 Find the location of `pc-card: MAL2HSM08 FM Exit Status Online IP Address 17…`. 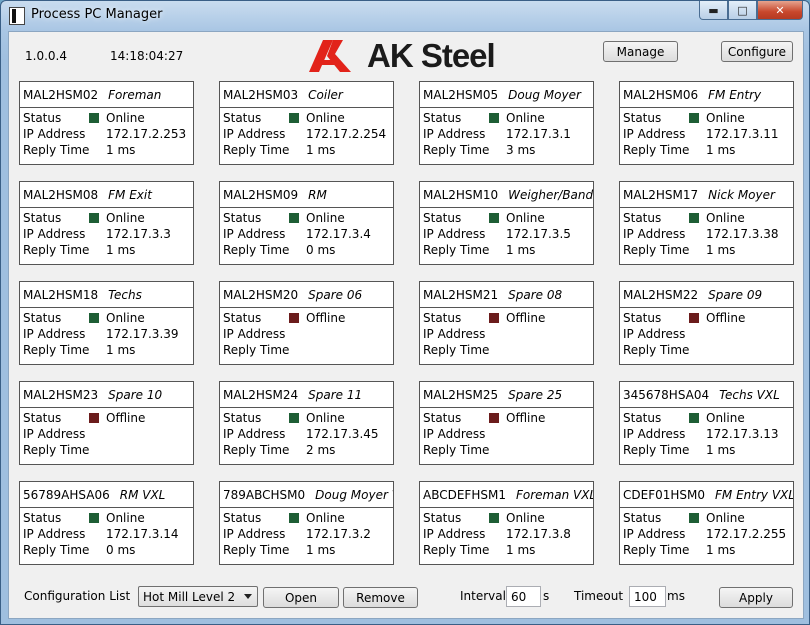

pc-card: MAL2HSM08 FM Exit Status Online IP Address 17… is located at coordinates (106, 223).